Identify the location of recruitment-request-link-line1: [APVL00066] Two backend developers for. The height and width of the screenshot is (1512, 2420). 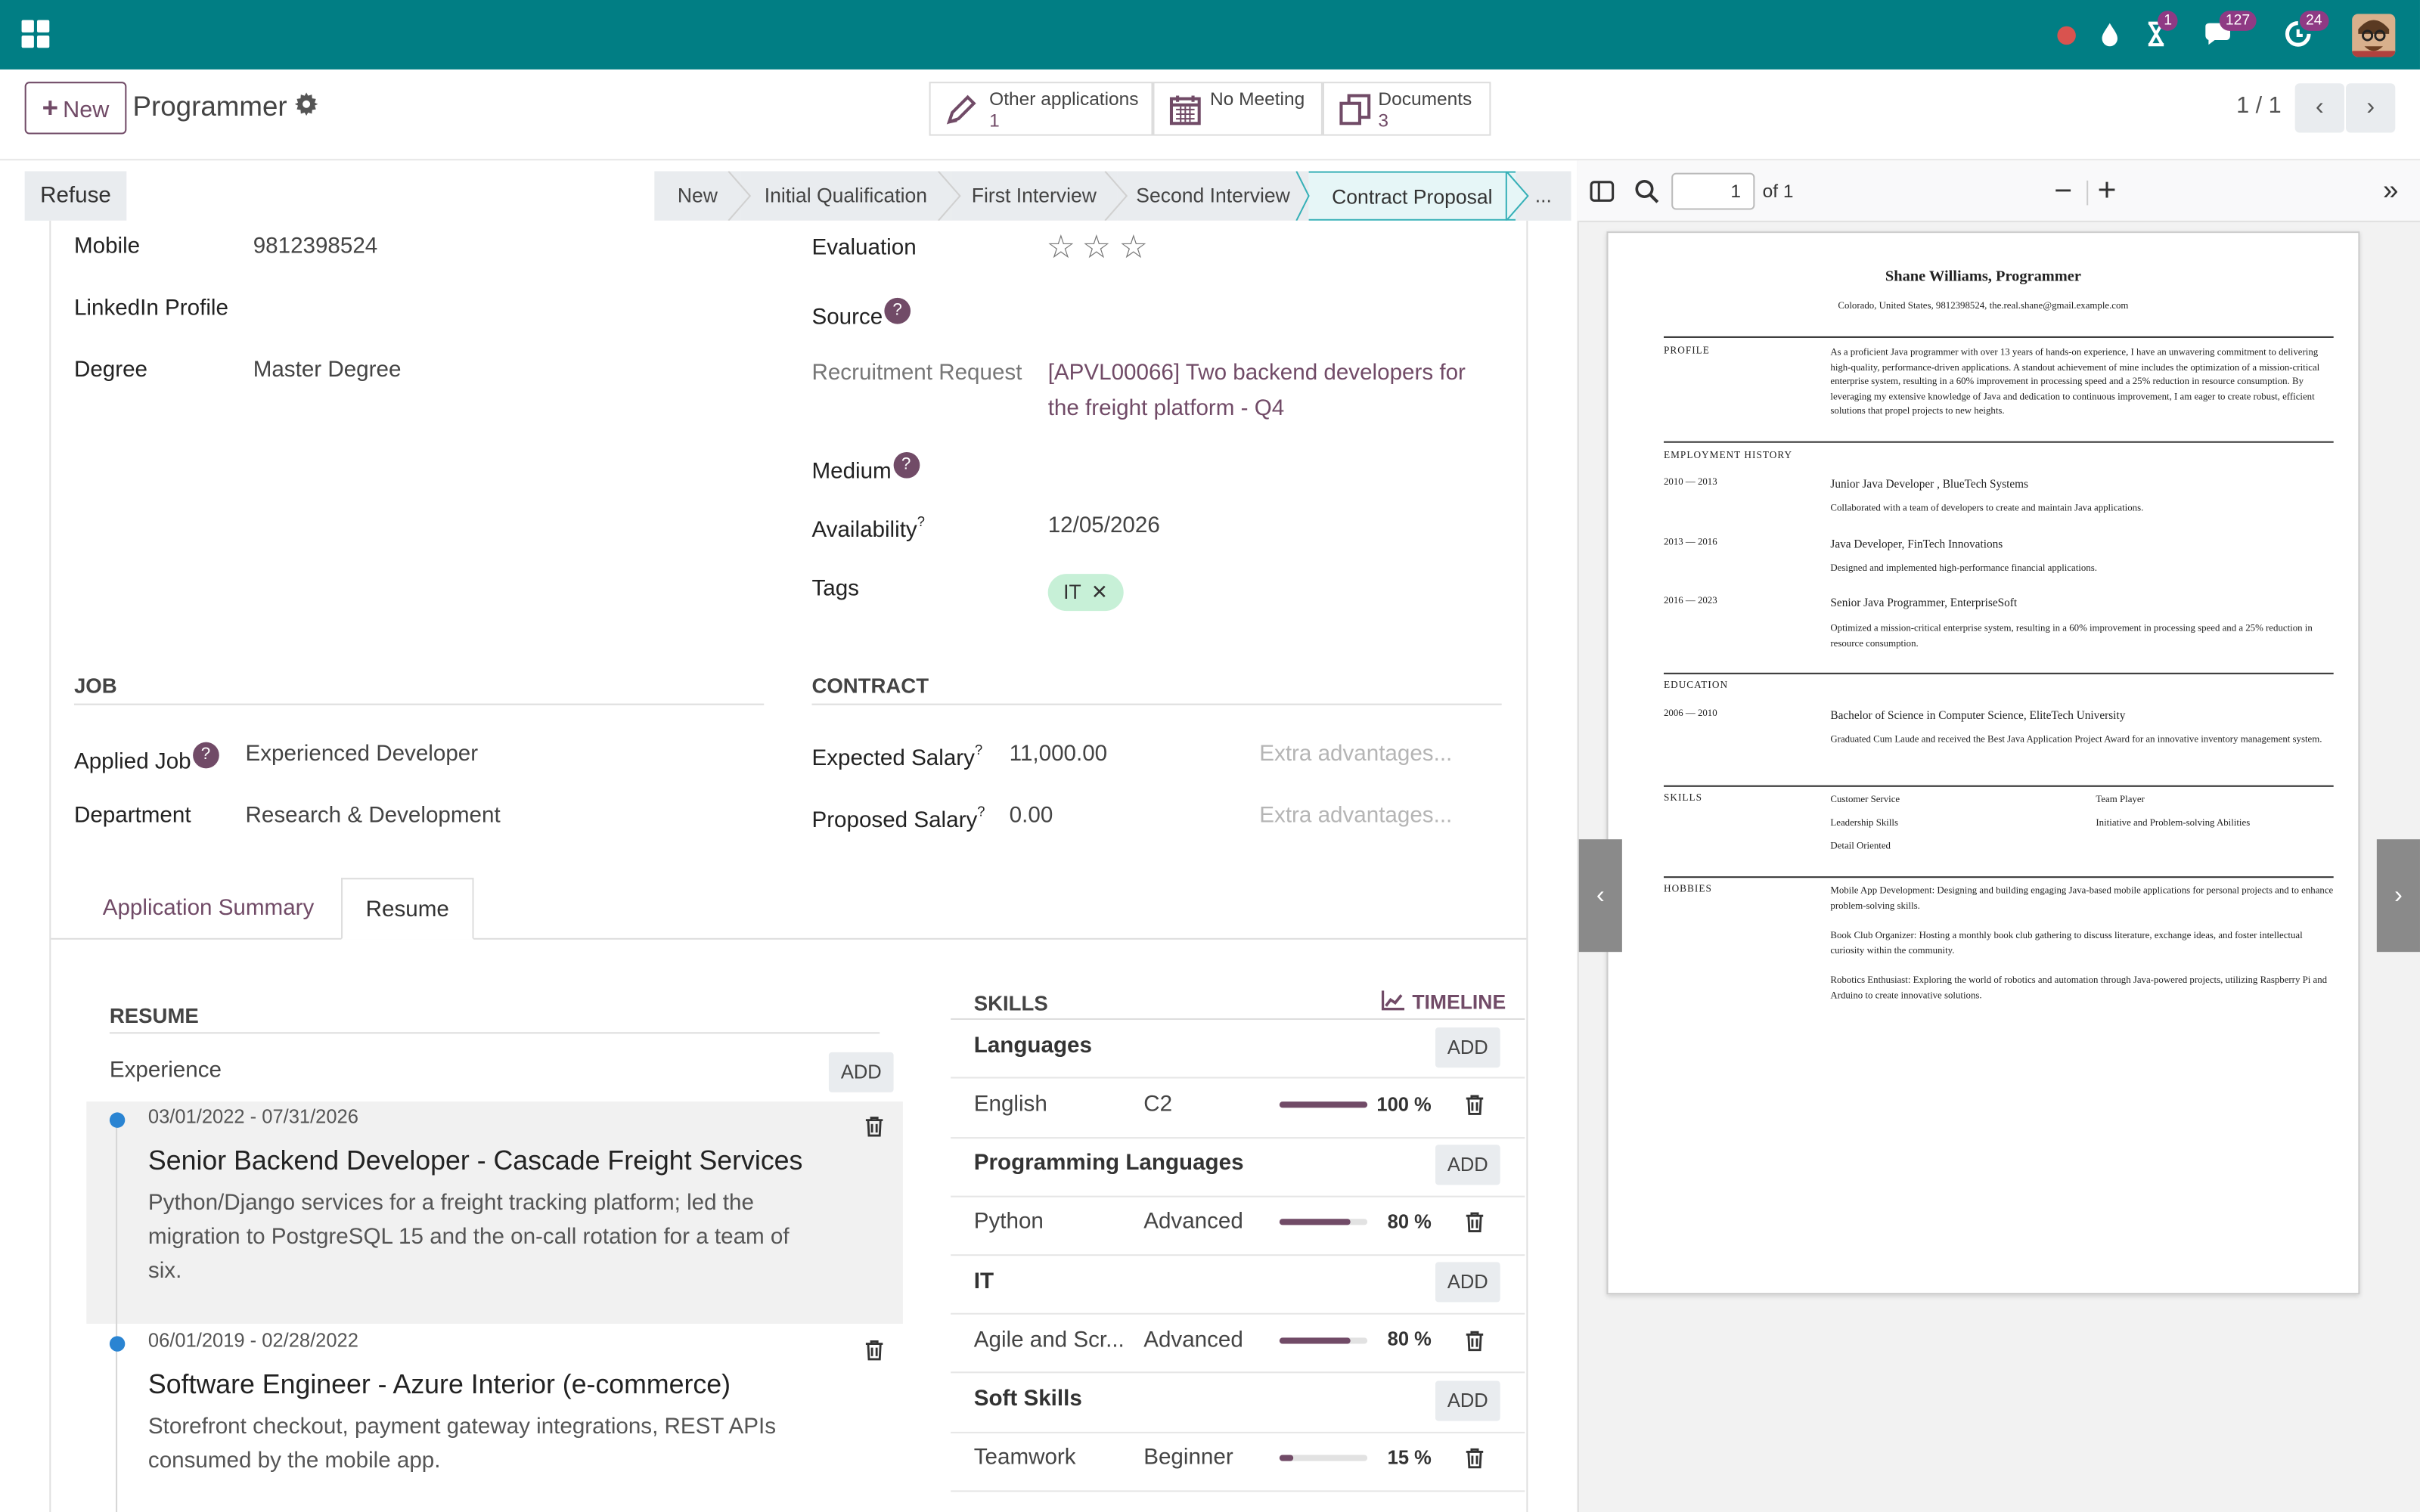
(1257, 373).